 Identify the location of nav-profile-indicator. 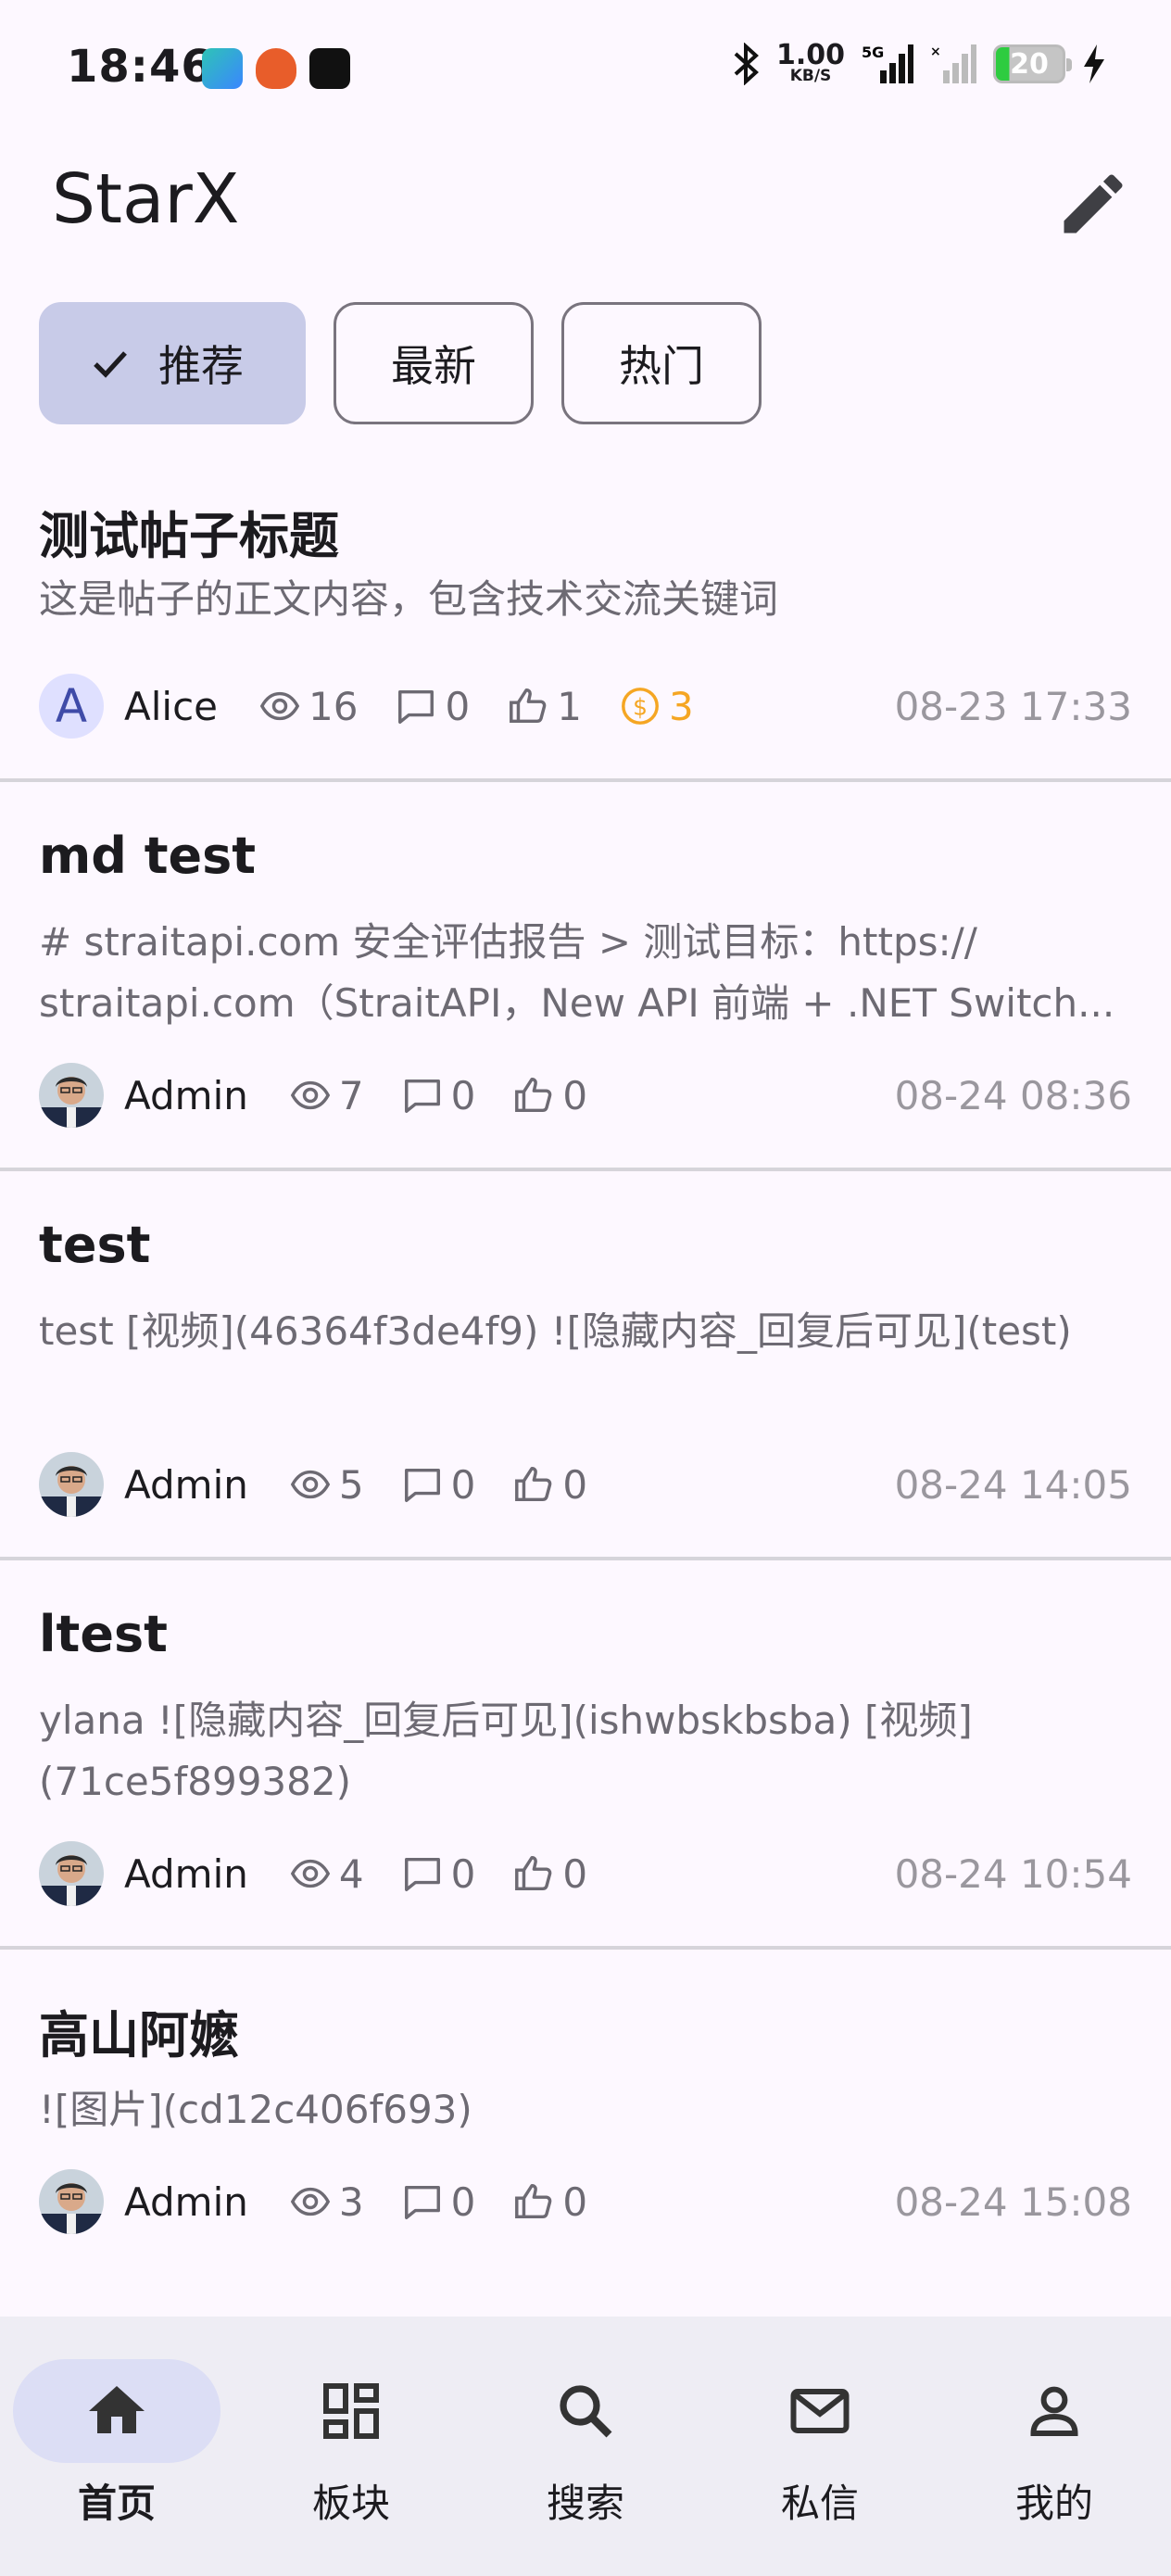
(1055, 2411).